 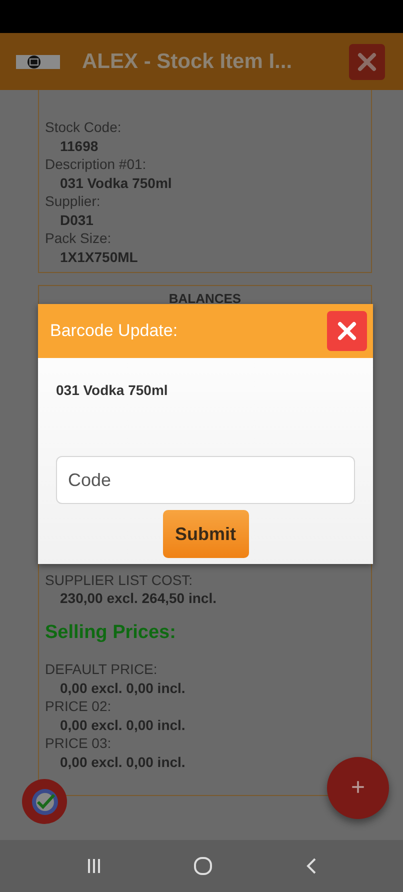 What do you see at coordinates (78, 238) in the screenshot?
I see `field-label: Pack Size:` at bounding box center [78, 238].